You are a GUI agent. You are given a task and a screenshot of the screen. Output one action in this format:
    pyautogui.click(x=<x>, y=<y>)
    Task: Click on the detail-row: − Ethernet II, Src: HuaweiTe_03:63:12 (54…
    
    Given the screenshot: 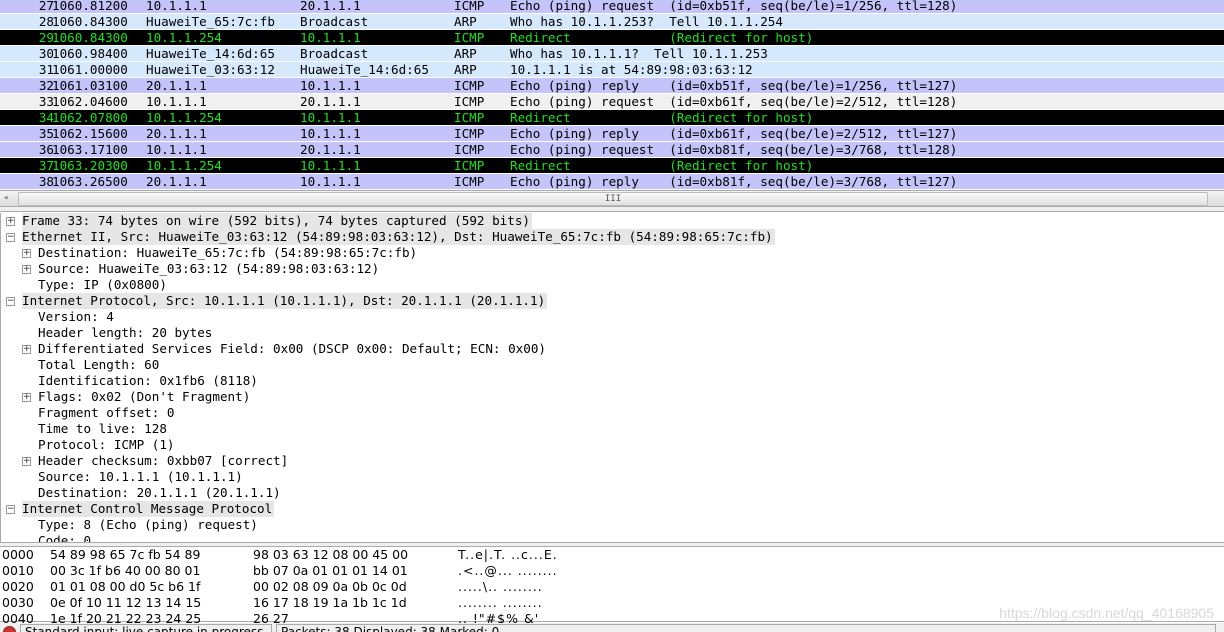 What is the action you would take?
    pyautogui.click(x=612, y=237)
    